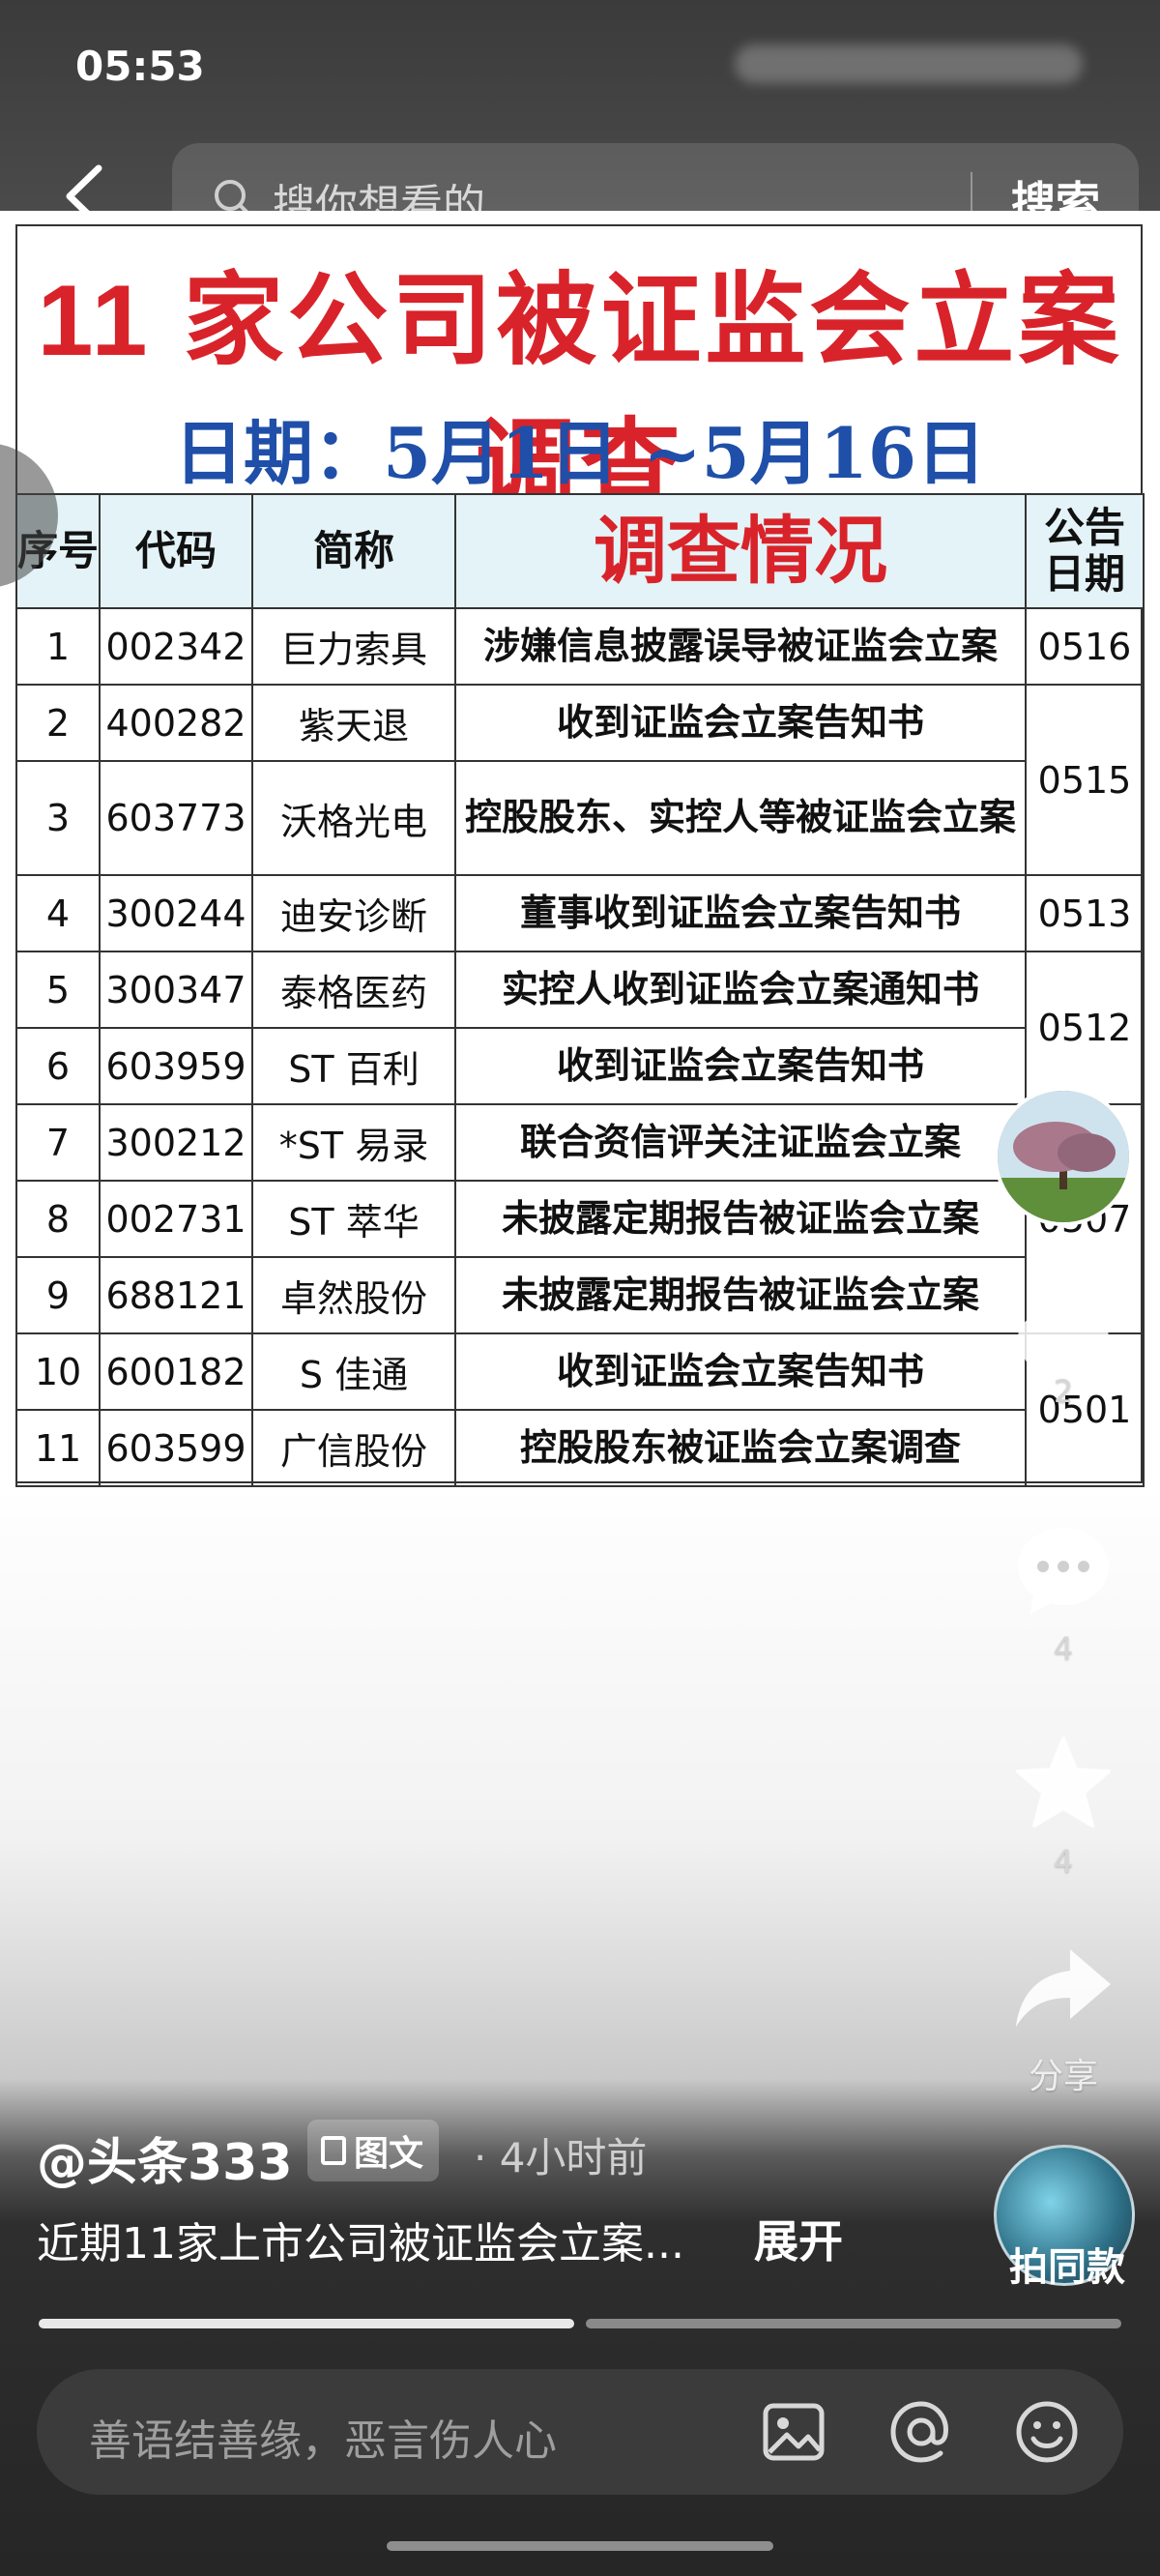 This screenshot has height=2576, width=1160. What do you see at coordinates (354, 818) in the screenshot?
I see `cell-name: 沃格光电` at bounding box center [354, 818].